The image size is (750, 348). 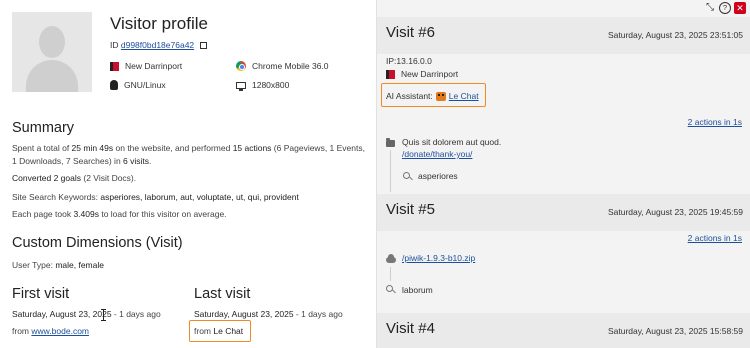 I want to click on visitor-location: New Darrinport, so click(x=146, y=66).